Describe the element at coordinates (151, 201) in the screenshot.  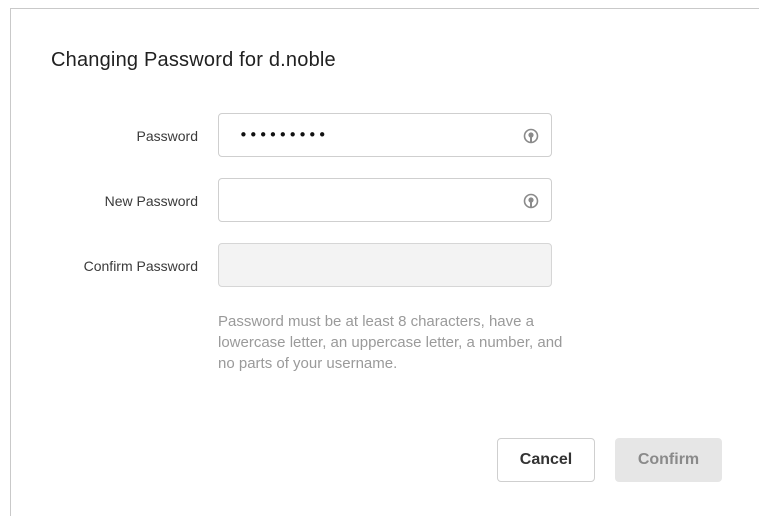
I see `new-password-label: New Password` at that location.